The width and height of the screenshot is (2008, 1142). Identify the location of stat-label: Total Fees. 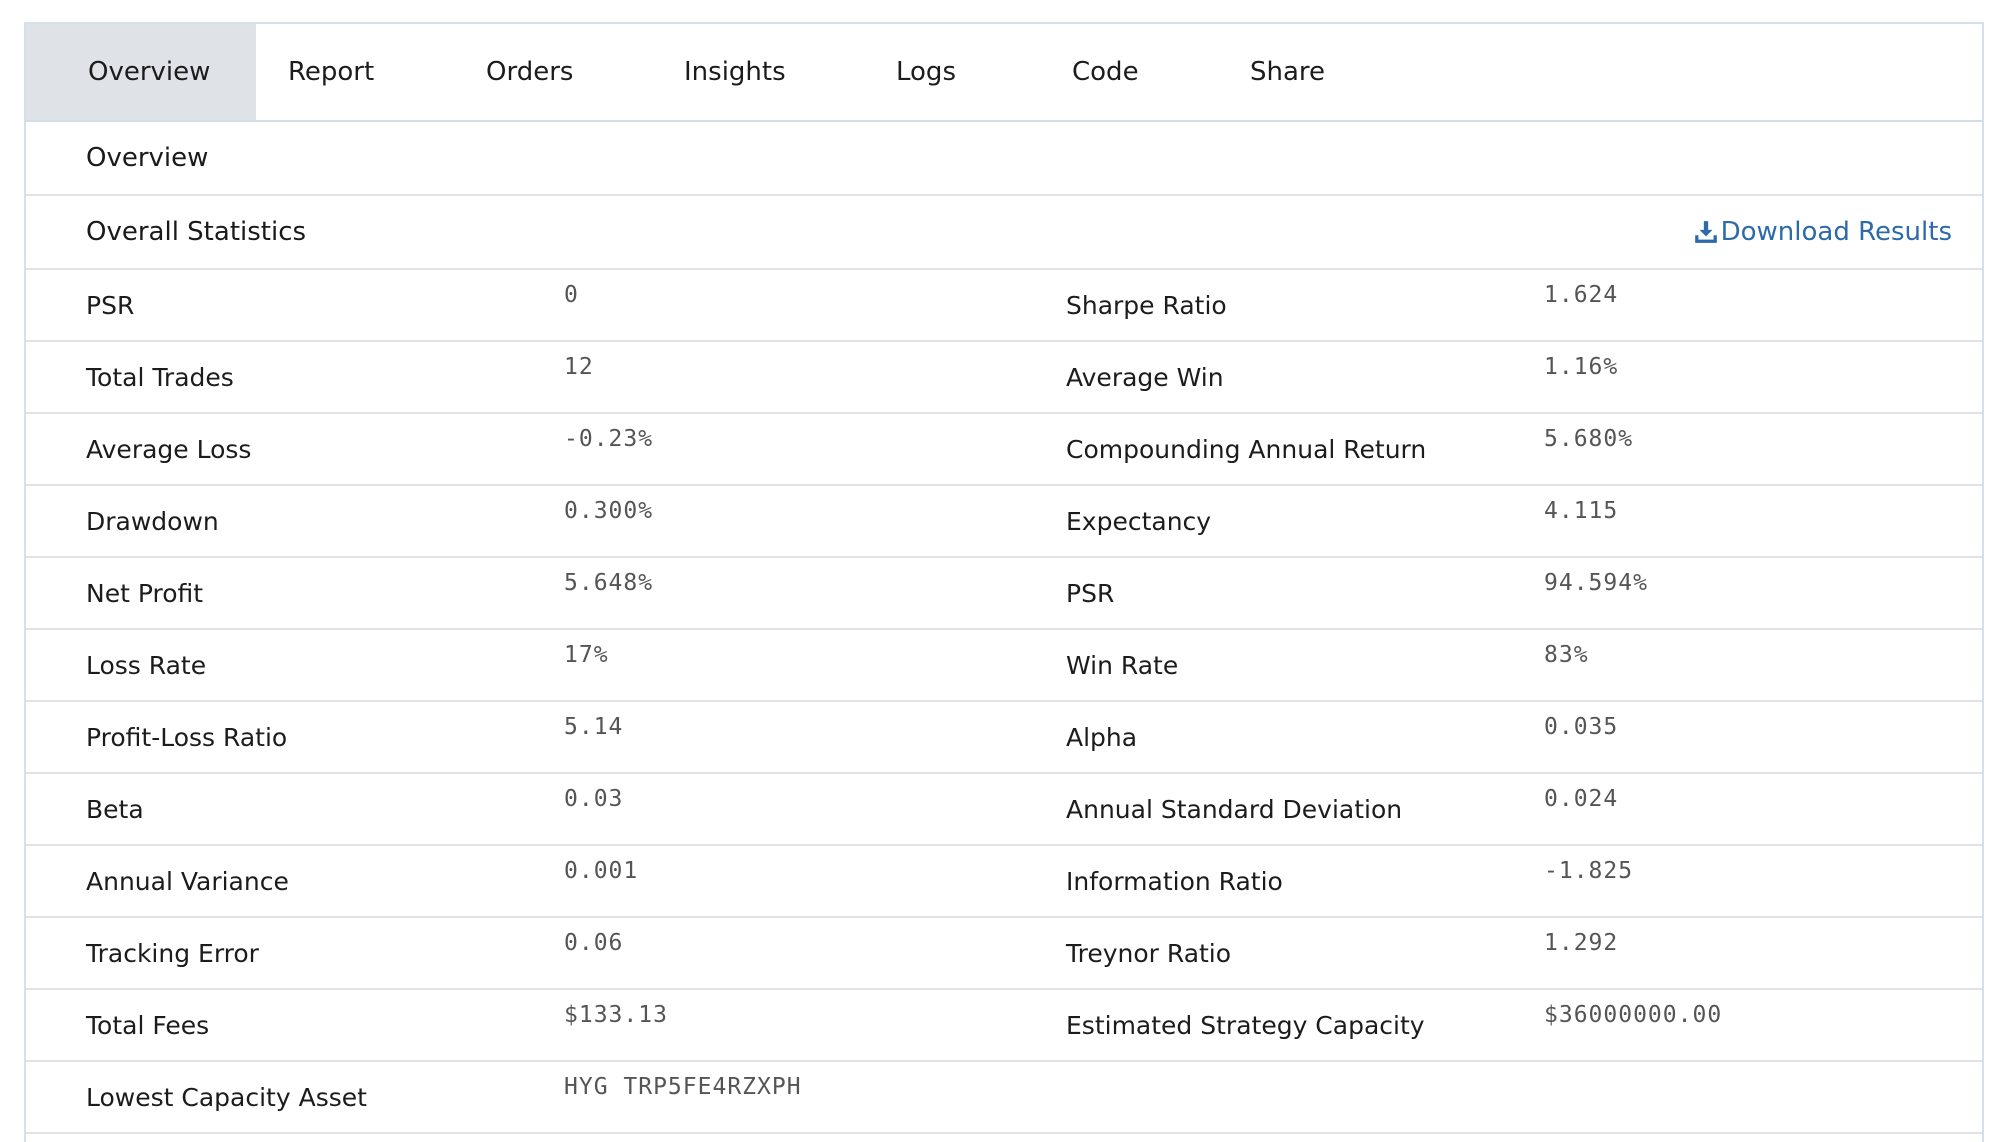
(148, 1025).